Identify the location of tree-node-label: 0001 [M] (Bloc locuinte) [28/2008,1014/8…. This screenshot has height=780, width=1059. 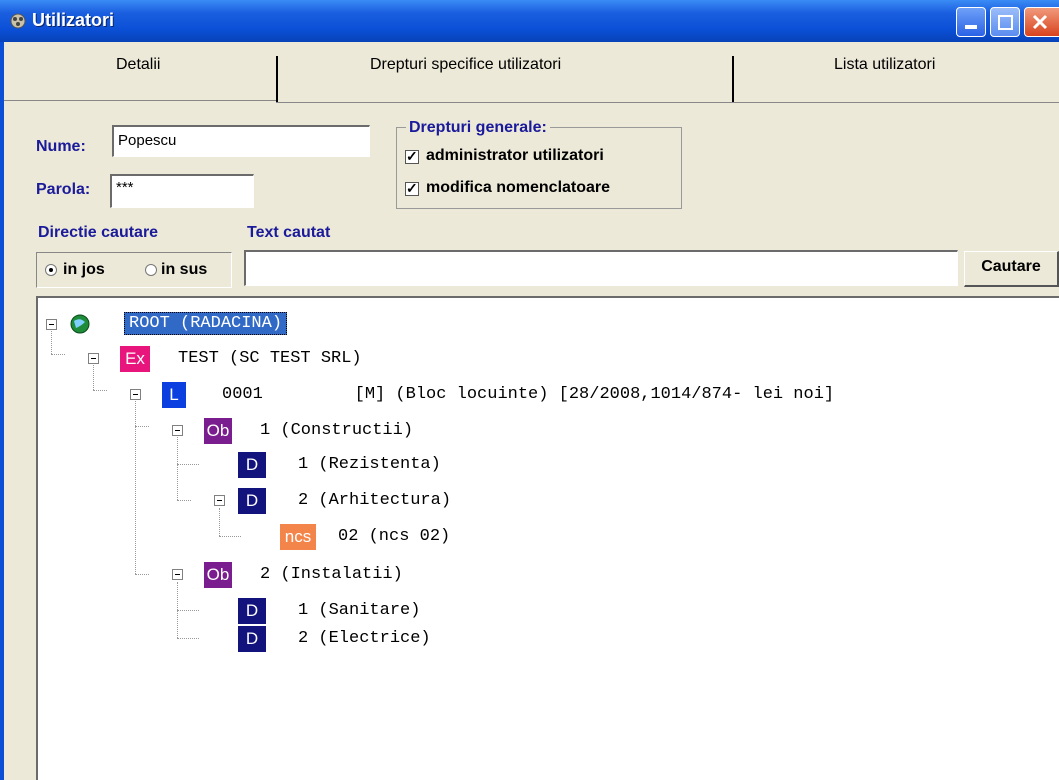
(528, 394).